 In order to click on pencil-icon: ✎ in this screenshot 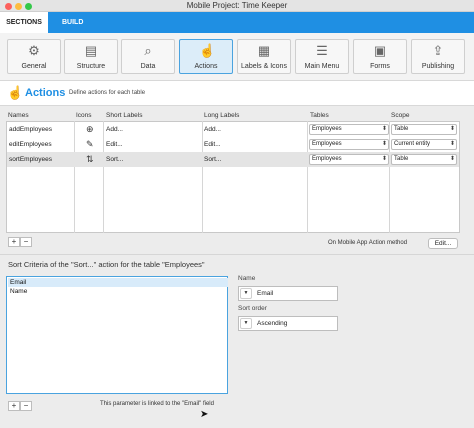, I will do `click(90, 144)`.